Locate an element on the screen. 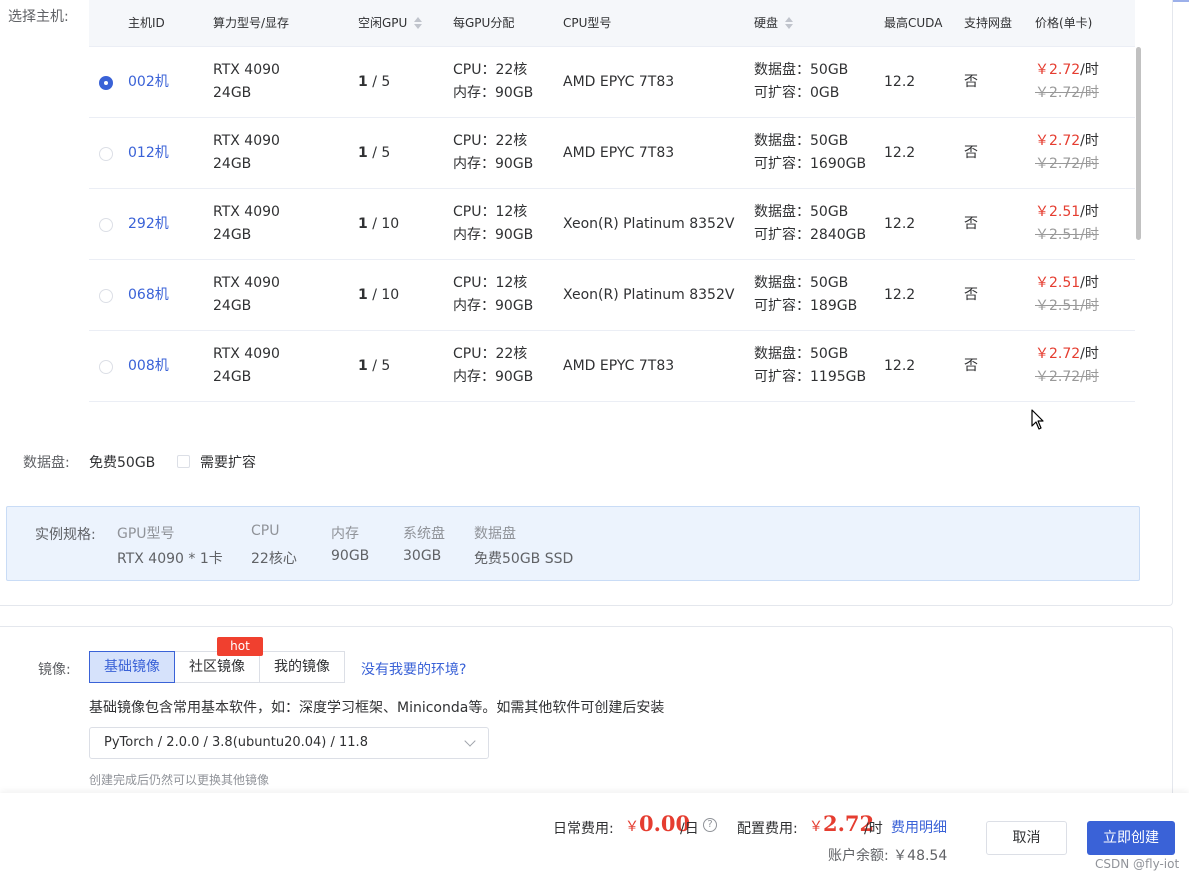 Image resolution: width=1189 pixels, height=881 pixels. expandable: 可扩容：1690GB is located at coordinates (810, 164).